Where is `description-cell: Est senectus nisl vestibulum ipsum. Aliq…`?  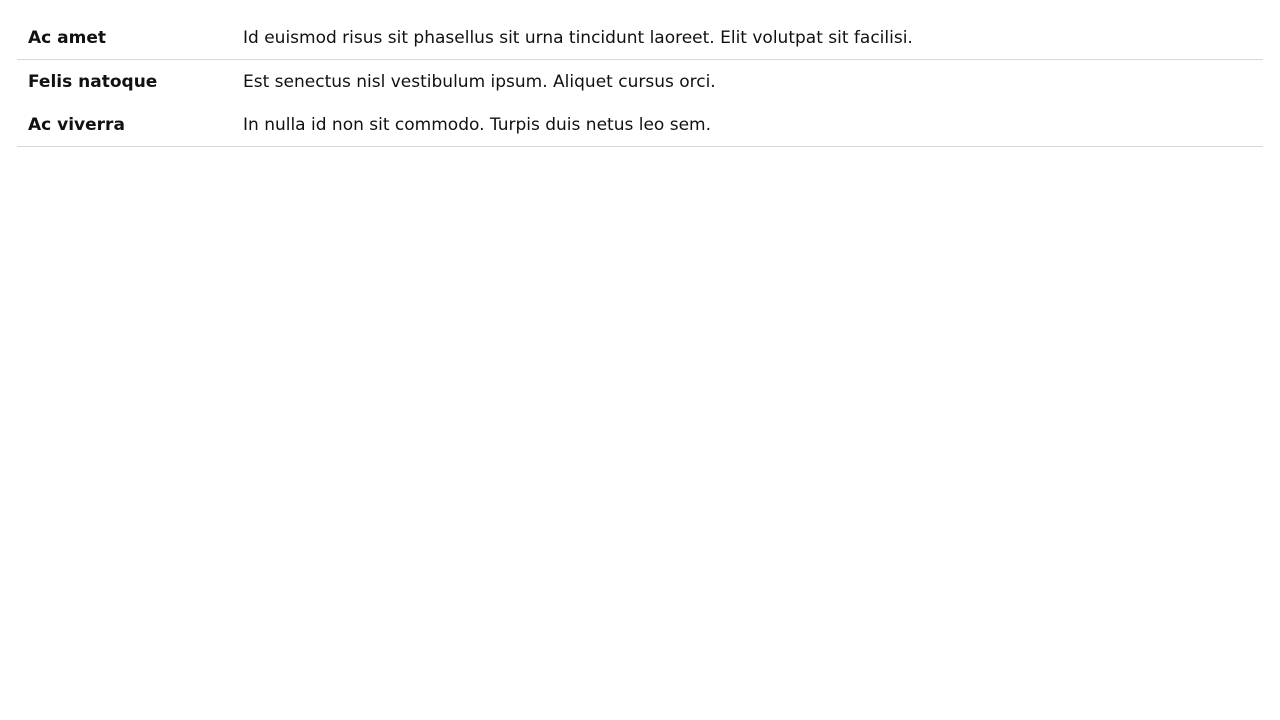 description-cell: Est senectus nisl vestibulum ipsum. Aliq… is located at coordinates (753, 82).